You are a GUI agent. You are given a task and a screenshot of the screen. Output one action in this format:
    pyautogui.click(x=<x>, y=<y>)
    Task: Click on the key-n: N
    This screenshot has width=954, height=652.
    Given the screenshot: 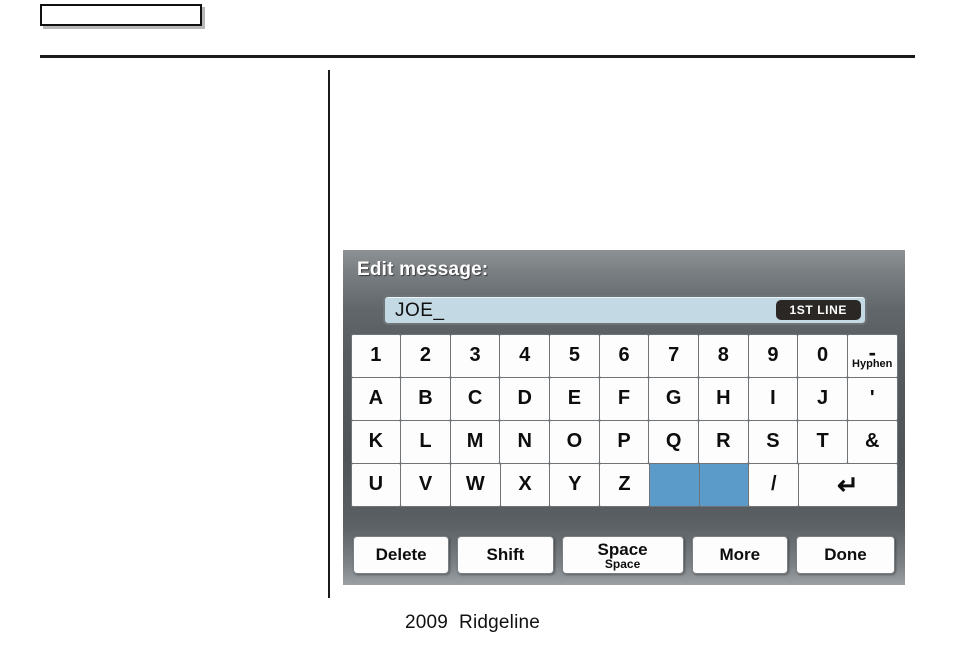 What is the action you would take?
    pyautogui.click(x=525, y=441)
    